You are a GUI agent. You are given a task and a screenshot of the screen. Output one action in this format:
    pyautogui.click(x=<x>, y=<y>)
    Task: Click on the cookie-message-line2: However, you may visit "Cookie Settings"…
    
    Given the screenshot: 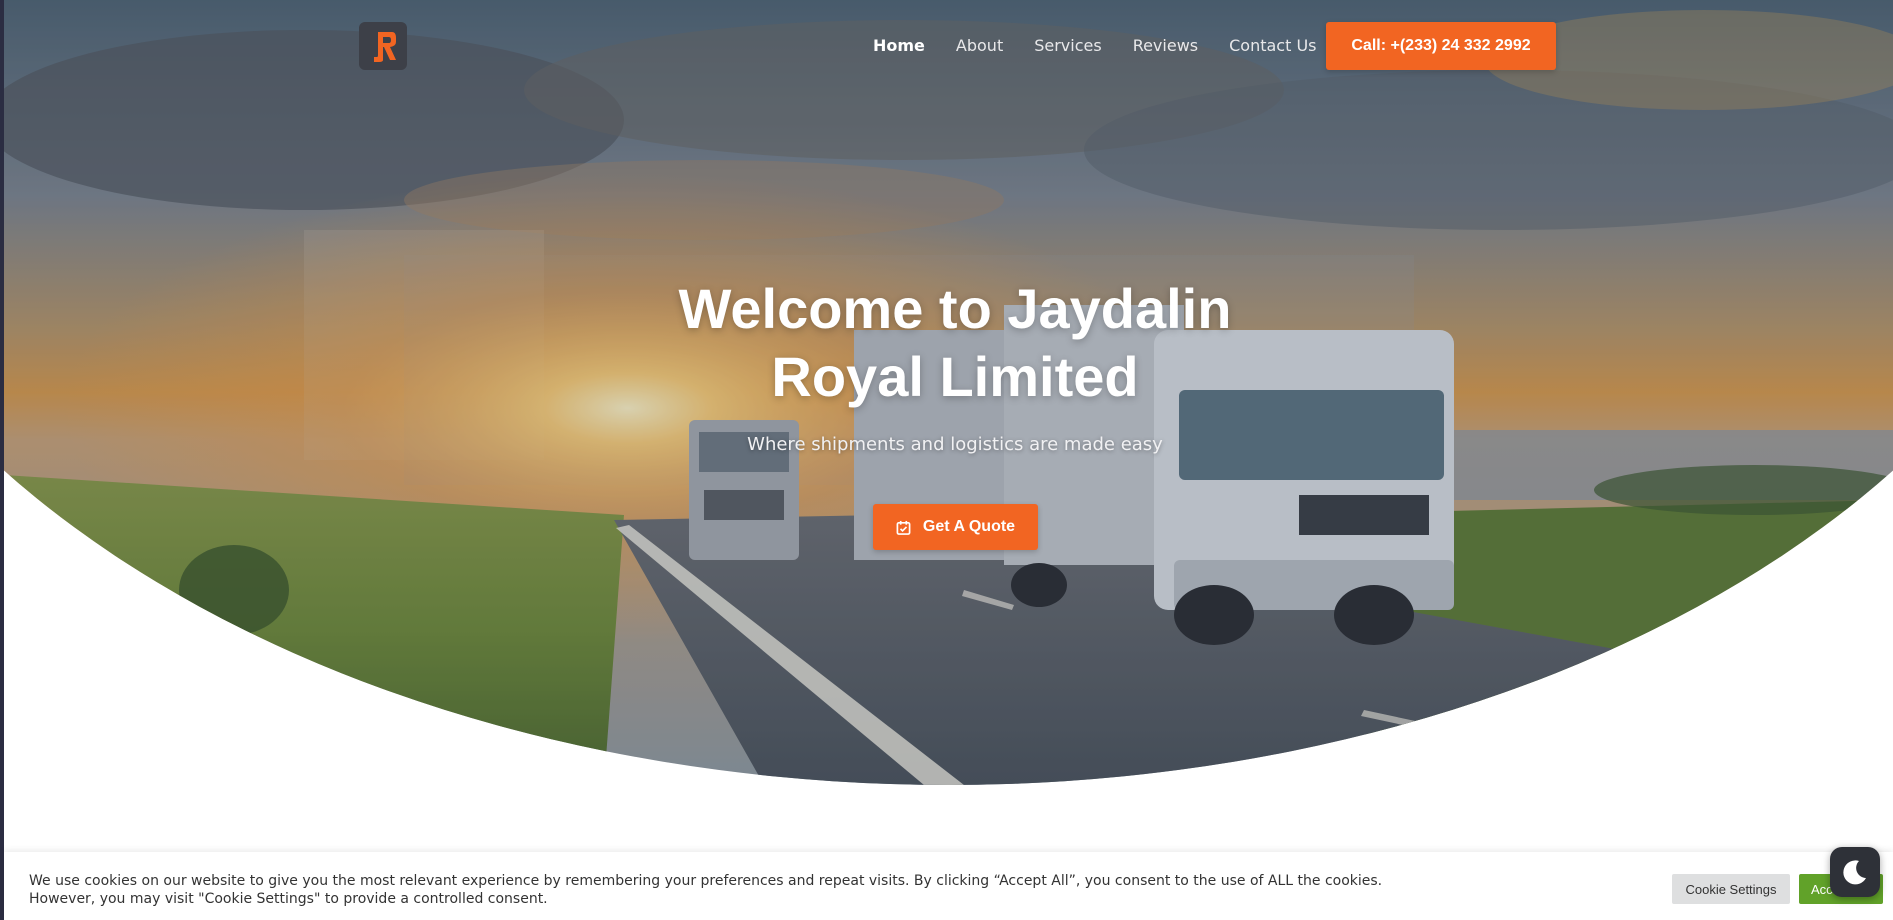 What is the action you would take?
    pyautogui.click(x=288, y=899)
    